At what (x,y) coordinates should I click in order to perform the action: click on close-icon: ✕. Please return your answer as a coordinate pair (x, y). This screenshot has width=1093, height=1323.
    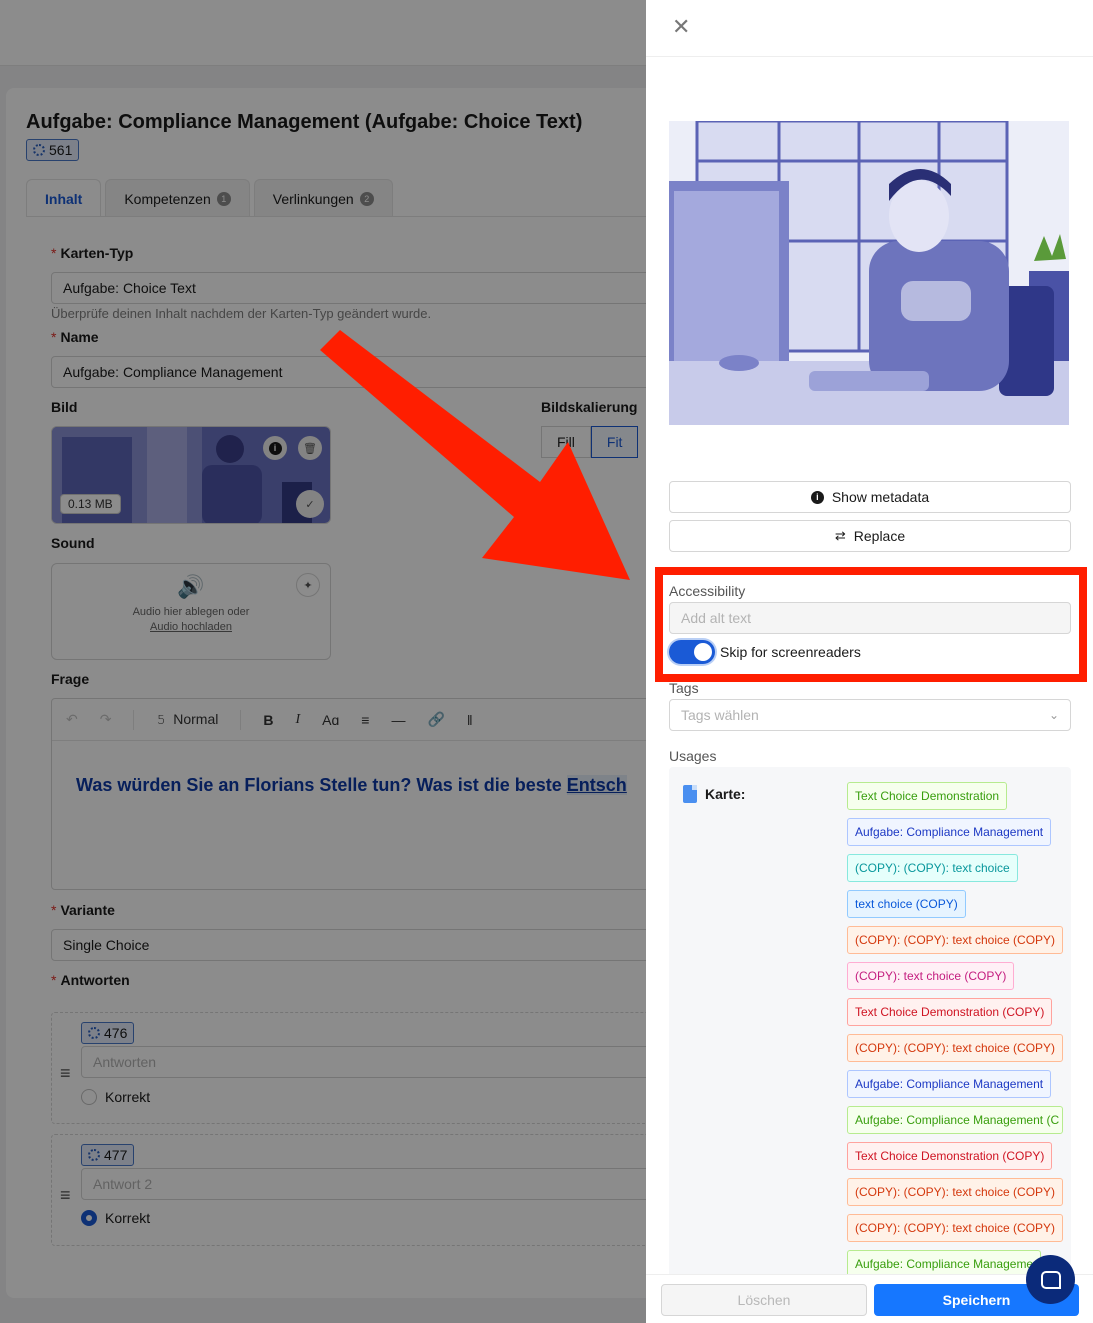
    Looking at the image, I should click on (681, 27).